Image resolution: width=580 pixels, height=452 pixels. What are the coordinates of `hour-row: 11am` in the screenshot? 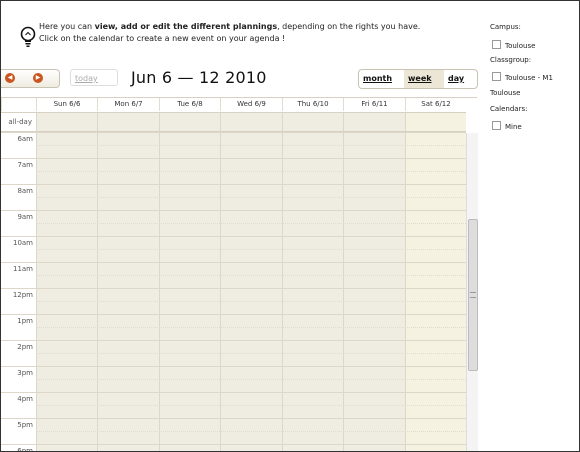 It's located at (233, 275).